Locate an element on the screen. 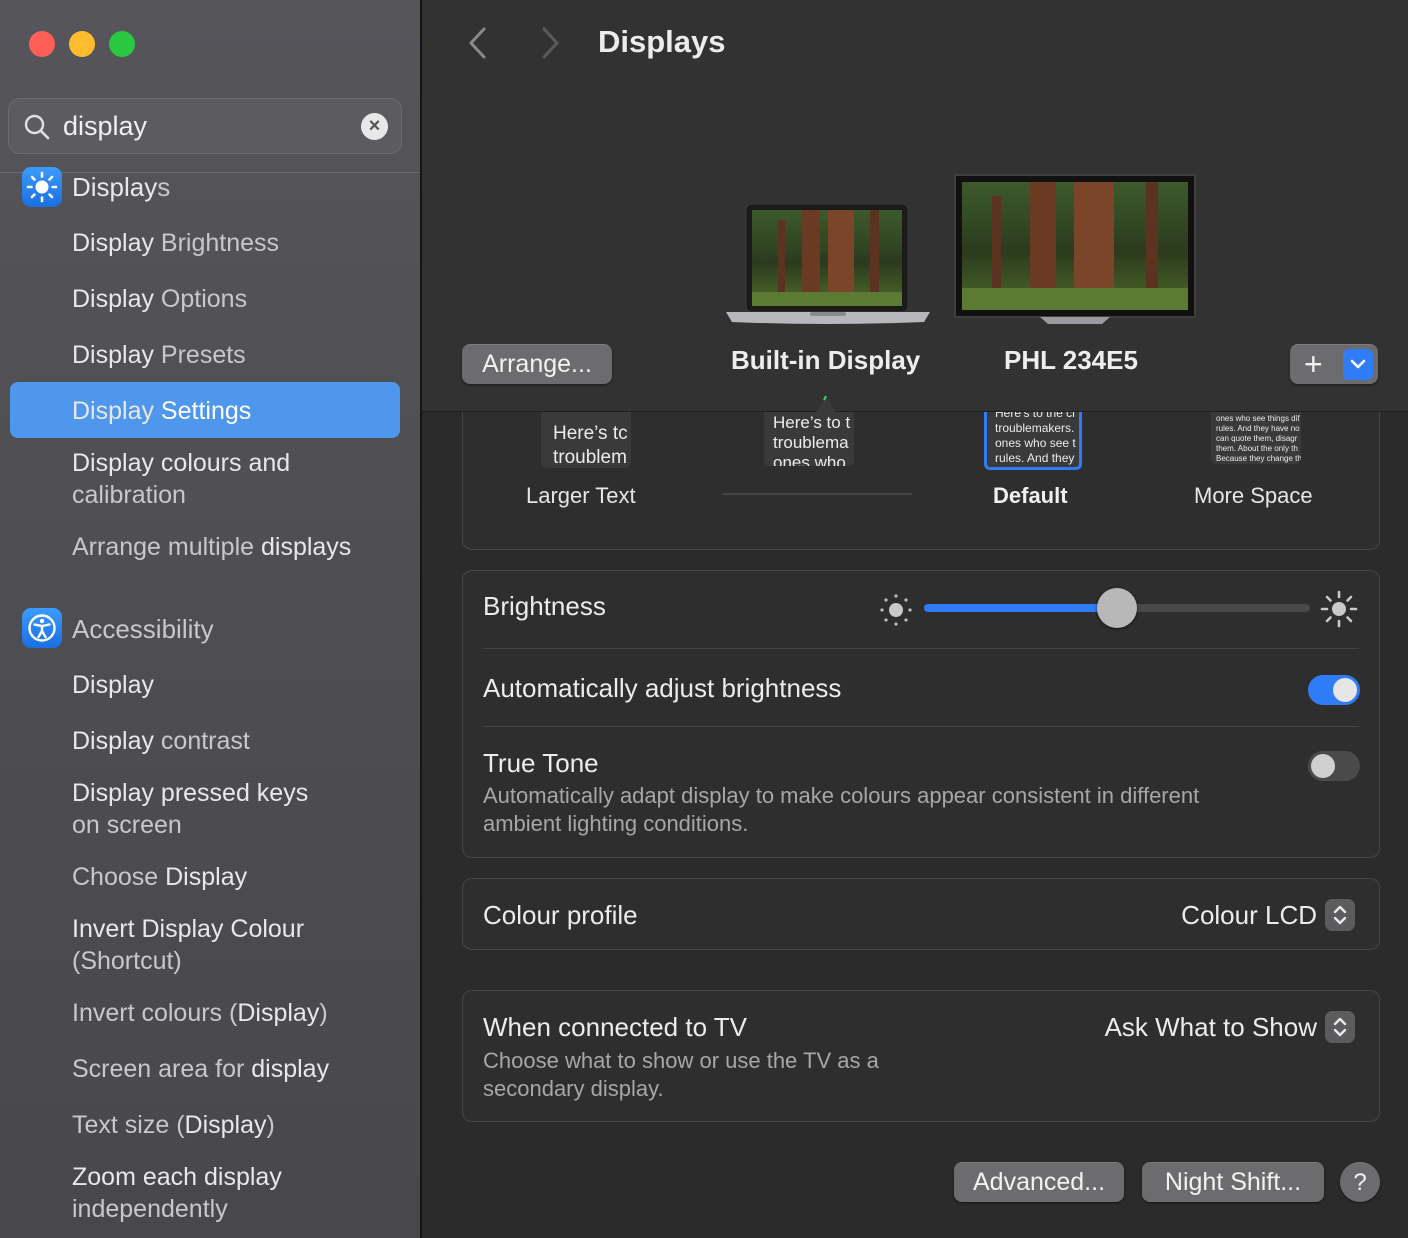 This screenshot has height=1238, width=1408. sidebar-item-line: calibration is located at coordinates (129, 495).